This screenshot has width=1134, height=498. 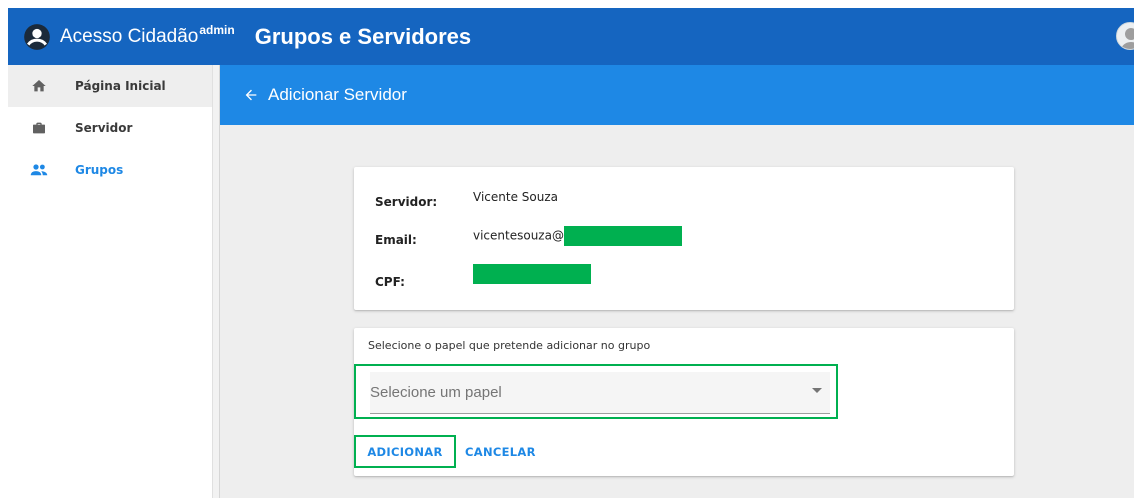 I want to click on brand-admin-badge: admin, so click(x=217, y=30).